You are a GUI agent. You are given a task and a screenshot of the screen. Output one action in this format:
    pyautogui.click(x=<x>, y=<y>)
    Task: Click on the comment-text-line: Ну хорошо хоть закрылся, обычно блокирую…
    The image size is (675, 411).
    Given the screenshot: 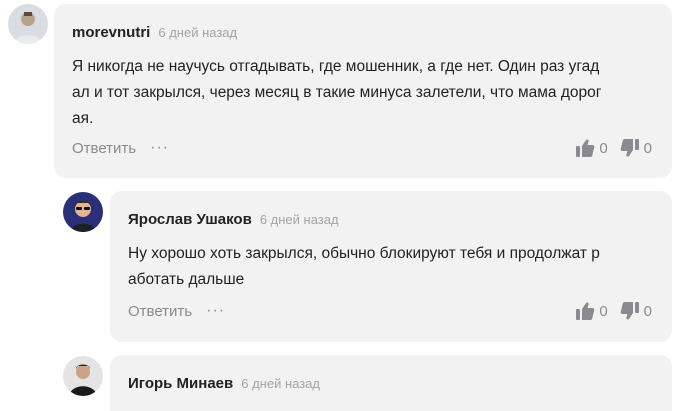 What is the action you would take?
    pyautogui.click(x=364, y=253)
    